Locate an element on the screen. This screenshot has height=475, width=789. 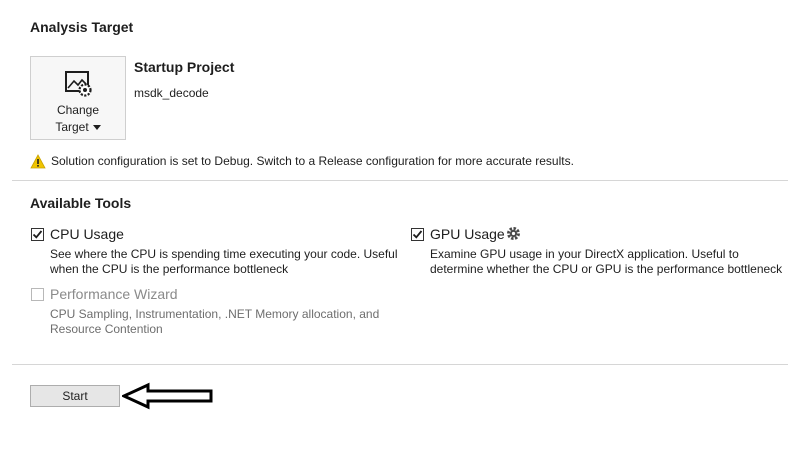
change-target-icon is located at coordinates (79, 84).